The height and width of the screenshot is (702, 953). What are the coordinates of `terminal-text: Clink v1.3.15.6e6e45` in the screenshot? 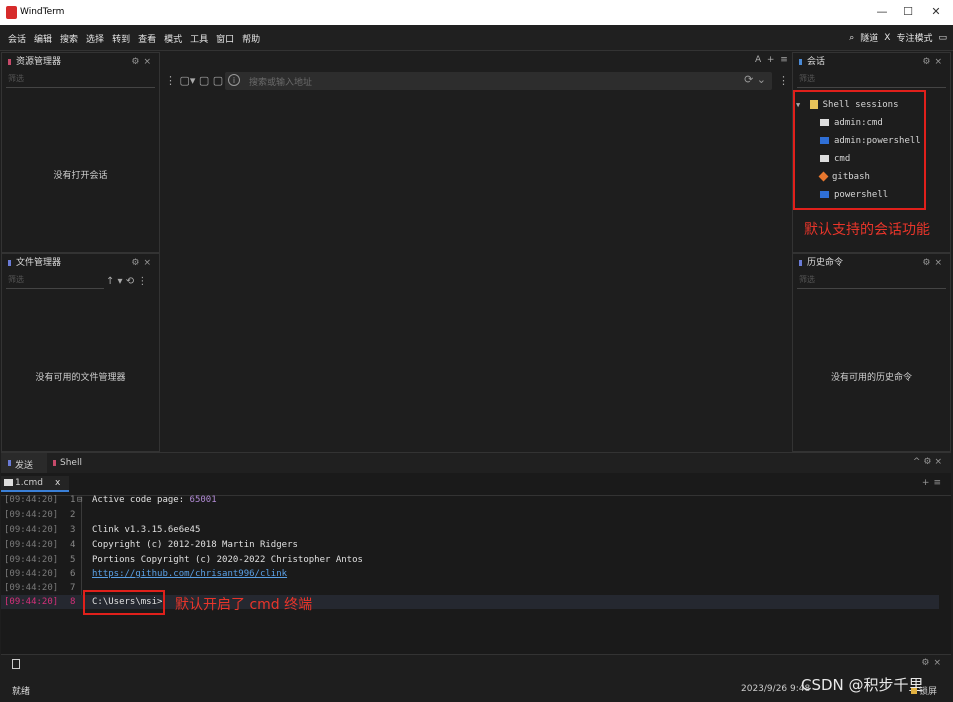 It's located at (146, 530).